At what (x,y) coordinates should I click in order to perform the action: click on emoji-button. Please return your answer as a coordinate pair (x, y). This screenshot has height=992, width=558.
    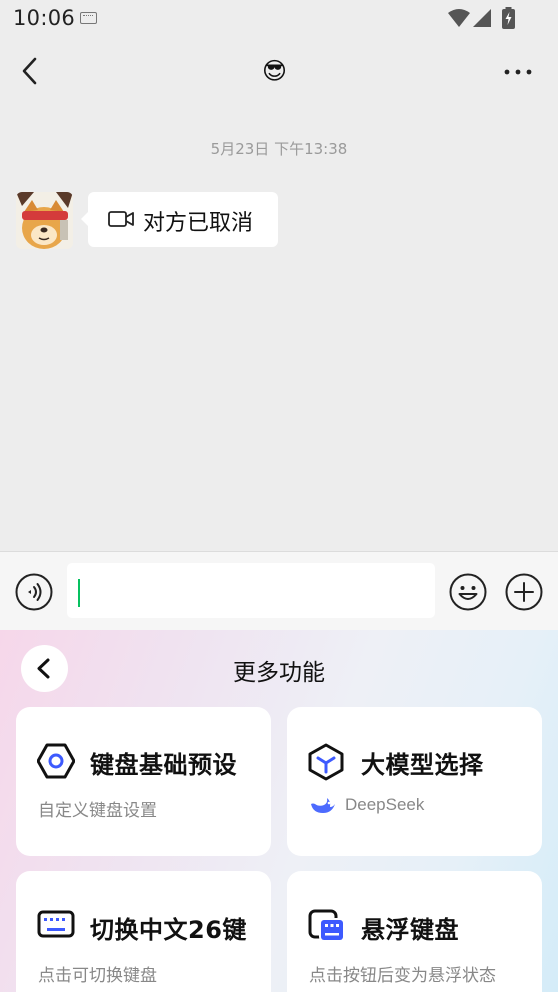
    Looking at the image, I should click on (468, 594).